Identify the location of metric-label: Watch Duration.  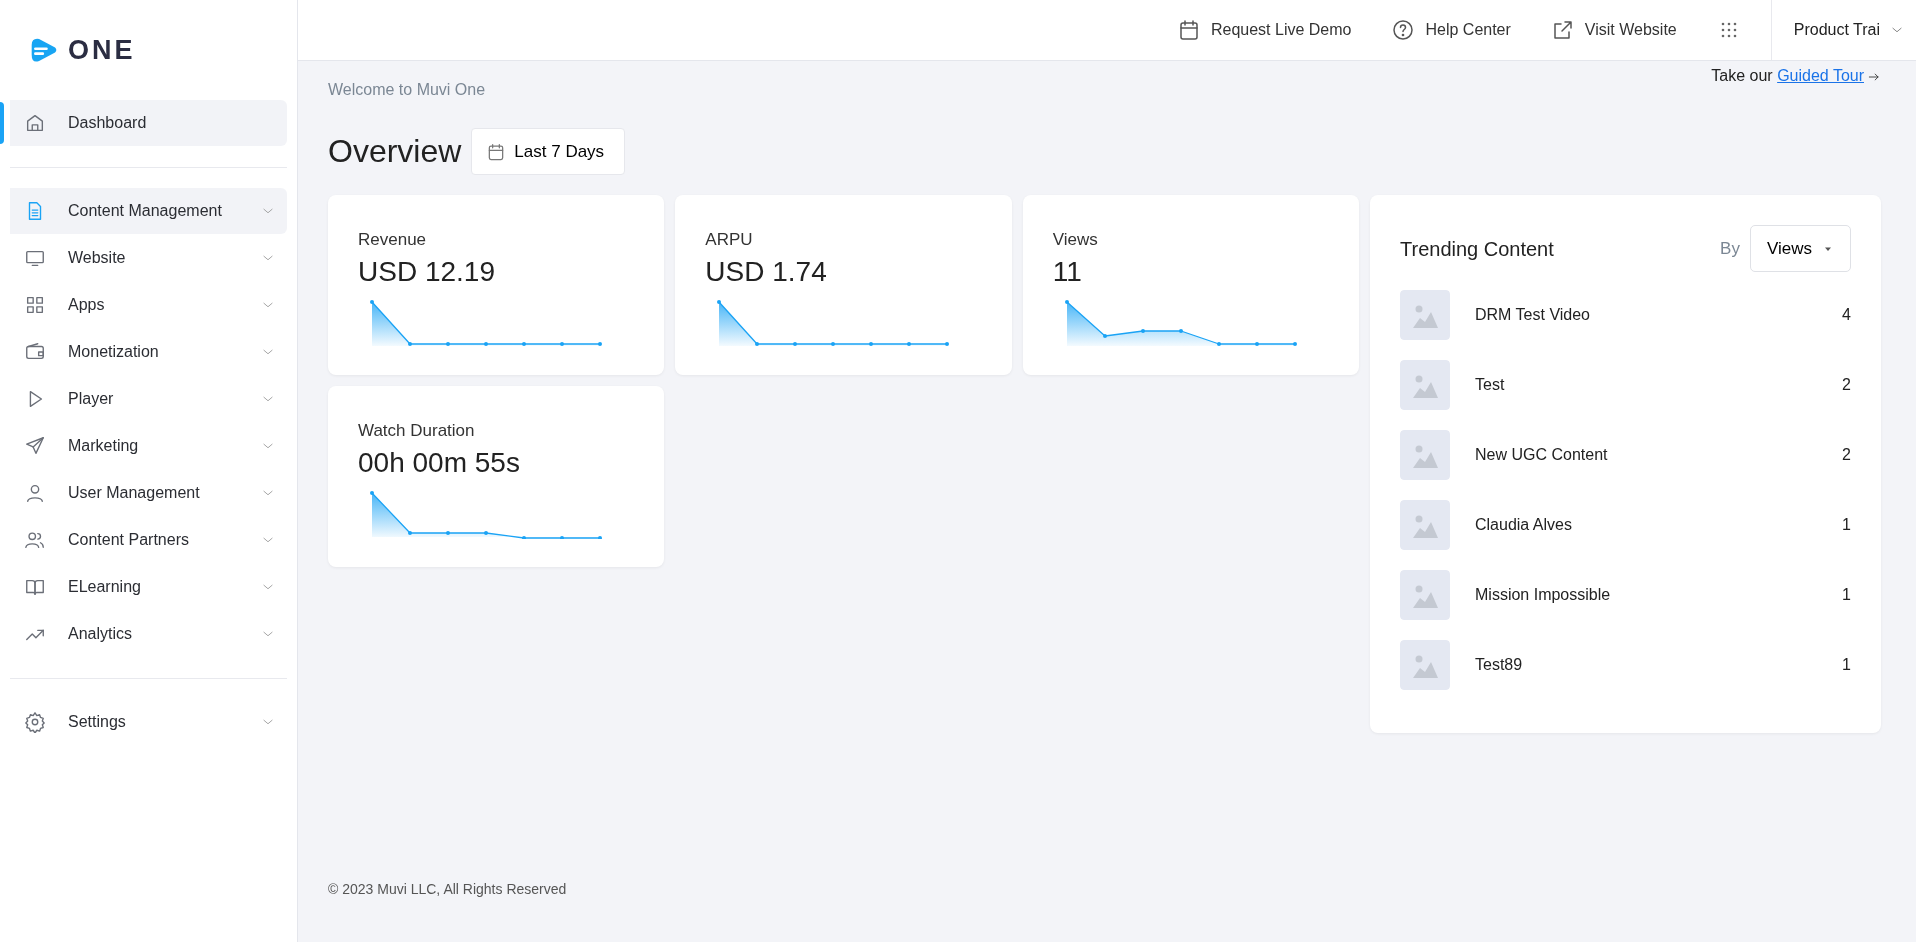
(417, 431).